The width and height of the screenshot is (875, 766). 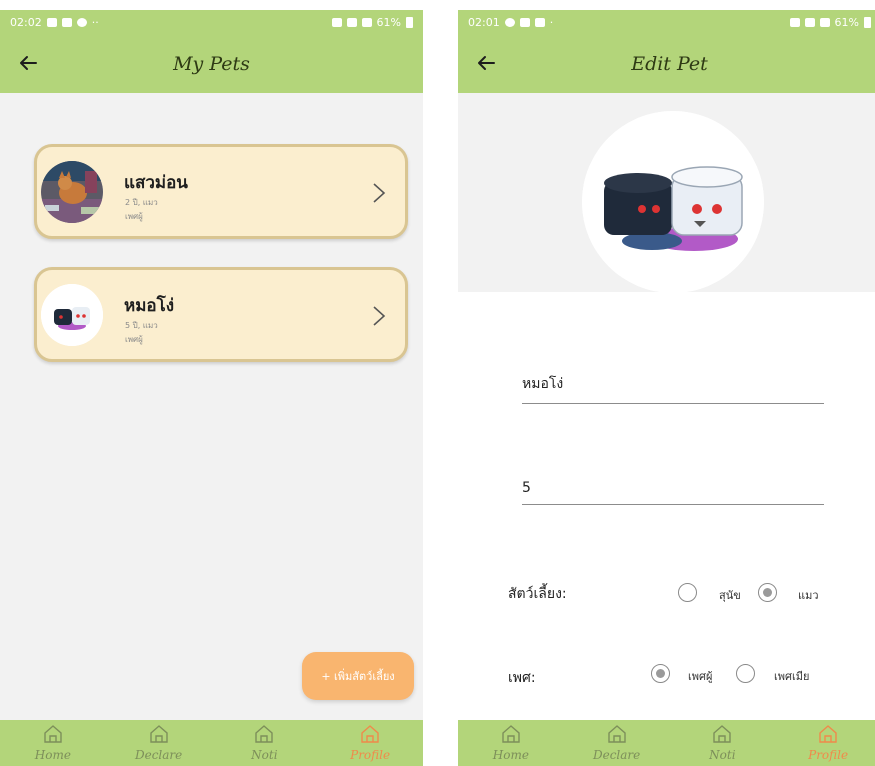 What do you see at coordinates (141, 202) in the screenshot?
I see `pet-age-type: 2 ปี, แมว` at bounding box center [141, 202].